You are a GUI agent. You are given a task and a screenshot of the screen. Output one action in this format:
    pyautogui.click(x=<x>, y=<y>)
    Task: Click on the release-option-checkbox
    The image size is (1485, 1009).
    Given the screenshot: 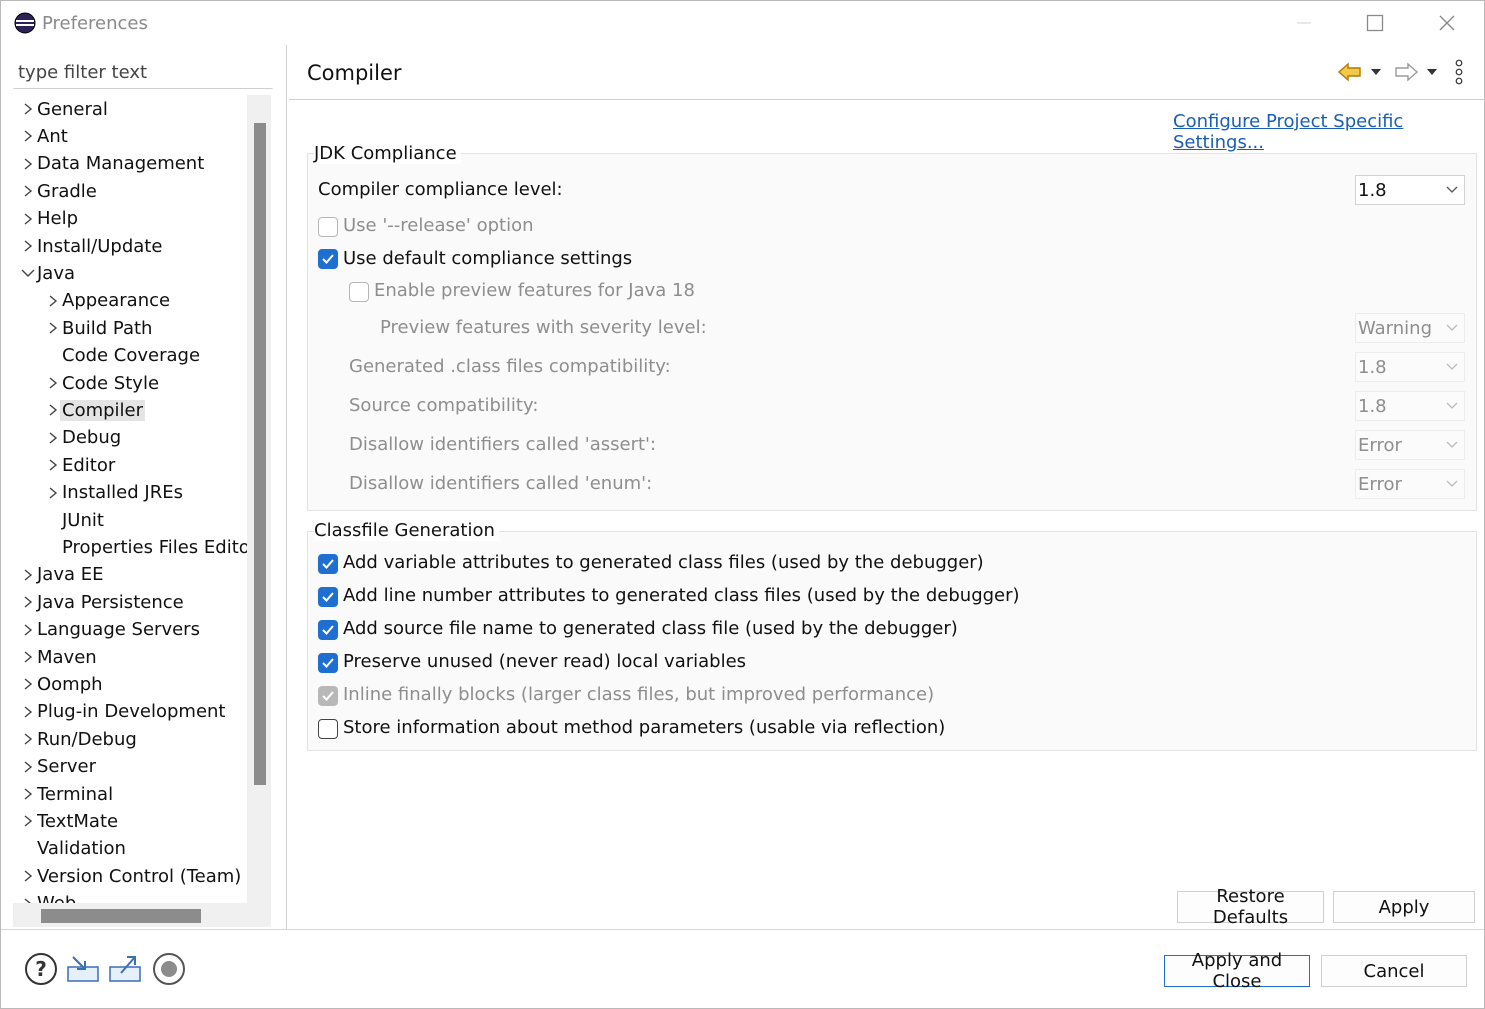 What is the action you would take?
    pyautogui.click(x=328, y=227)
    